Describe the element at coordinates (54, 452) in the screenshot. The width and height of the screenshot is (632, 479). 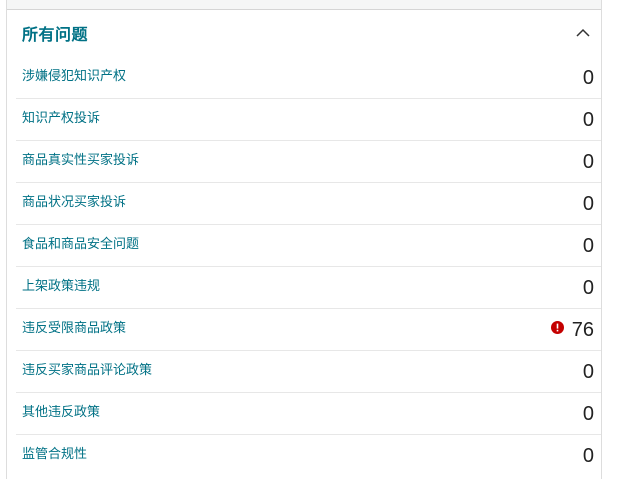
I see `issue-label: 监管合规性` at that location.